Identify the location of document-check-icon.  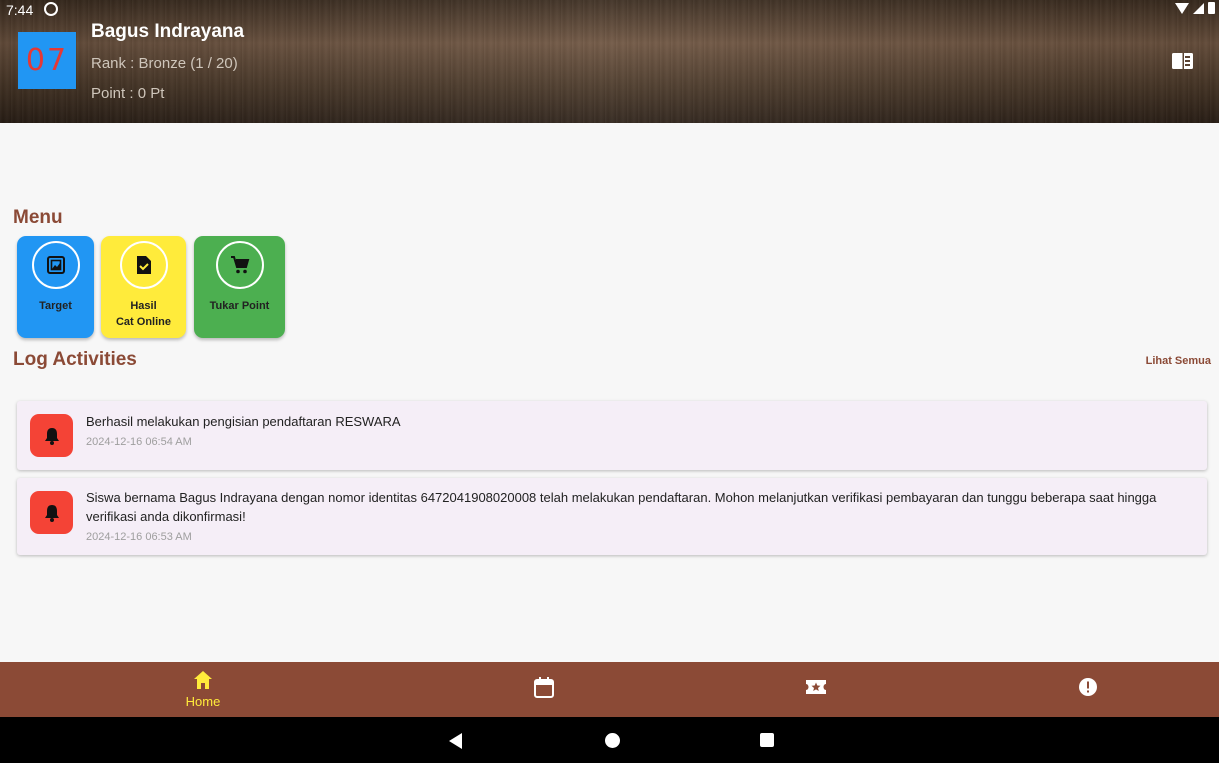
(143, 265).